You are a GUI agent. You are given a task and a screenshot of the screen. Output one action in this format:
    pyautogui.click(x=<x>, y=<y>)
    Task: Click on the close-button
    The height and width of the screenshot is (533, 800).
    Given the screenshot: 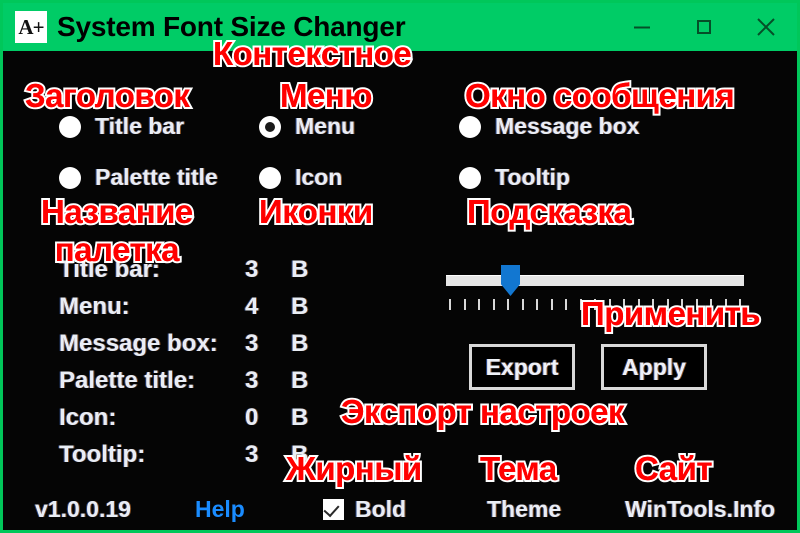 What is the action you would take?
    pyautogui.click(x=766, y=27)
    